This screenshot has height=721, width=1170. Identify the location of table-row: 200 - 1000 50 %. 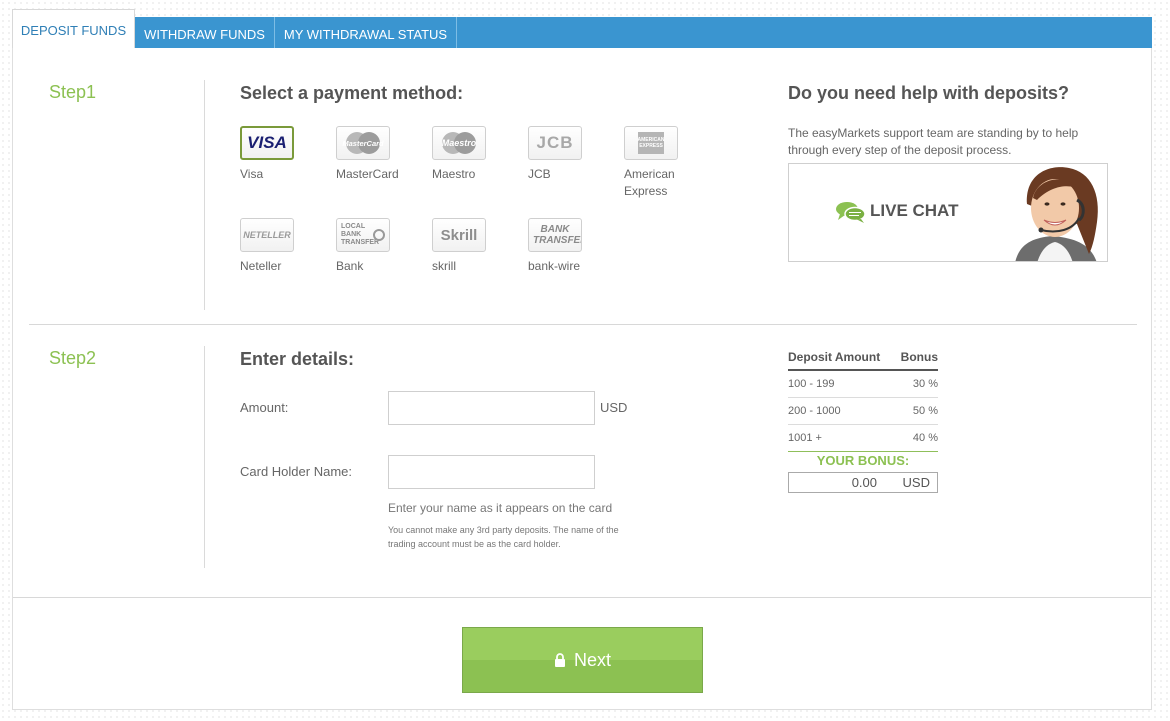
(863, 411).